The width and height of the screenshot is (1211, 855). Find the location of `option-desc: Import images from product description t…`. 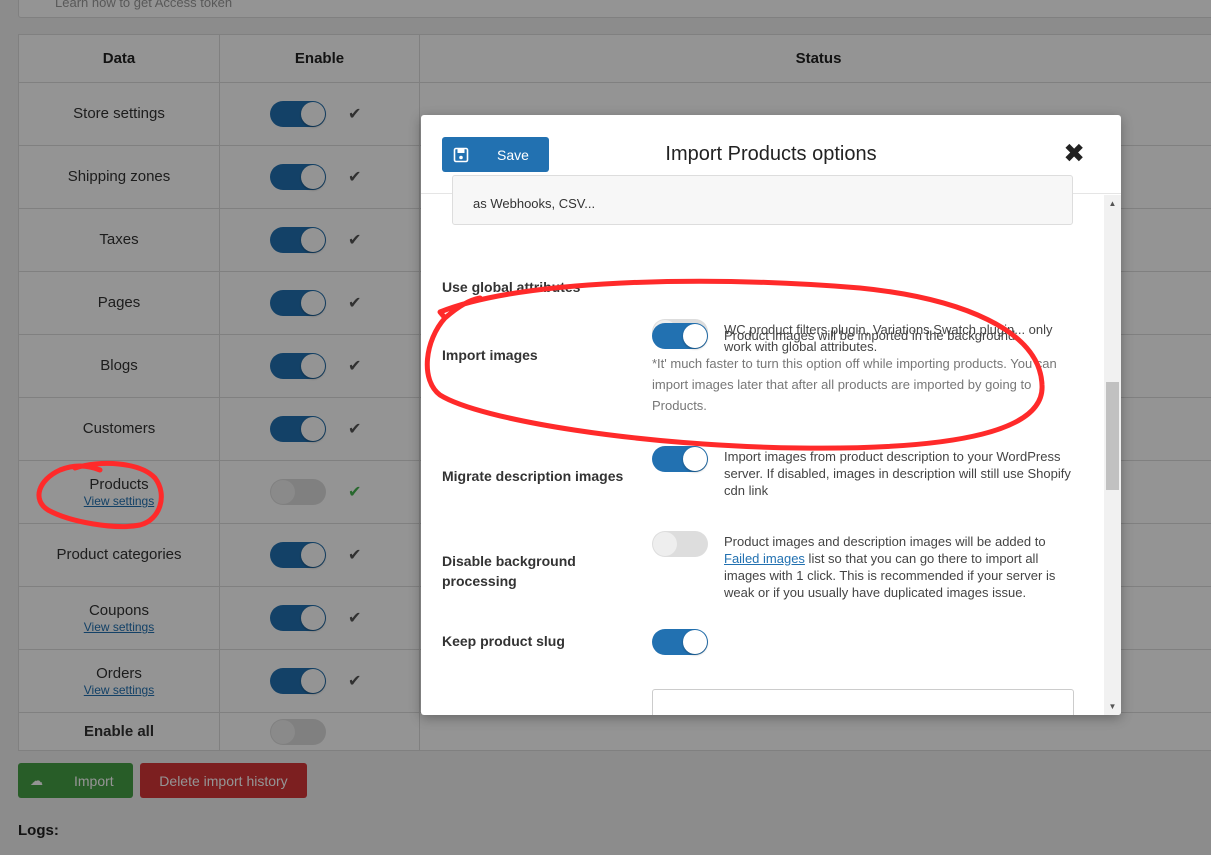

option-desc: Import images from product description t… is located at coordinates (897, 473).